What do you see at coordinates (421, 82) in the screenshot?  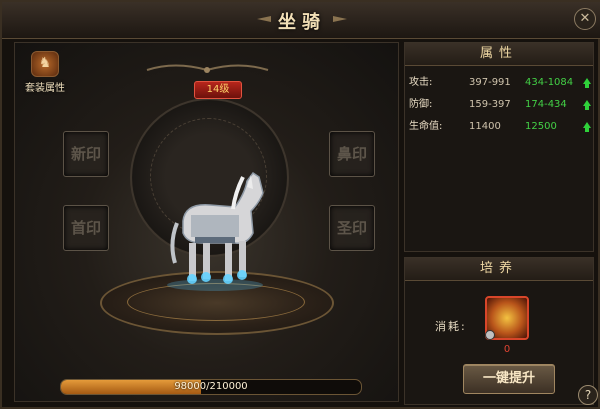 I see `attribute-label: 攻击:` at bounding box center [421, 82].